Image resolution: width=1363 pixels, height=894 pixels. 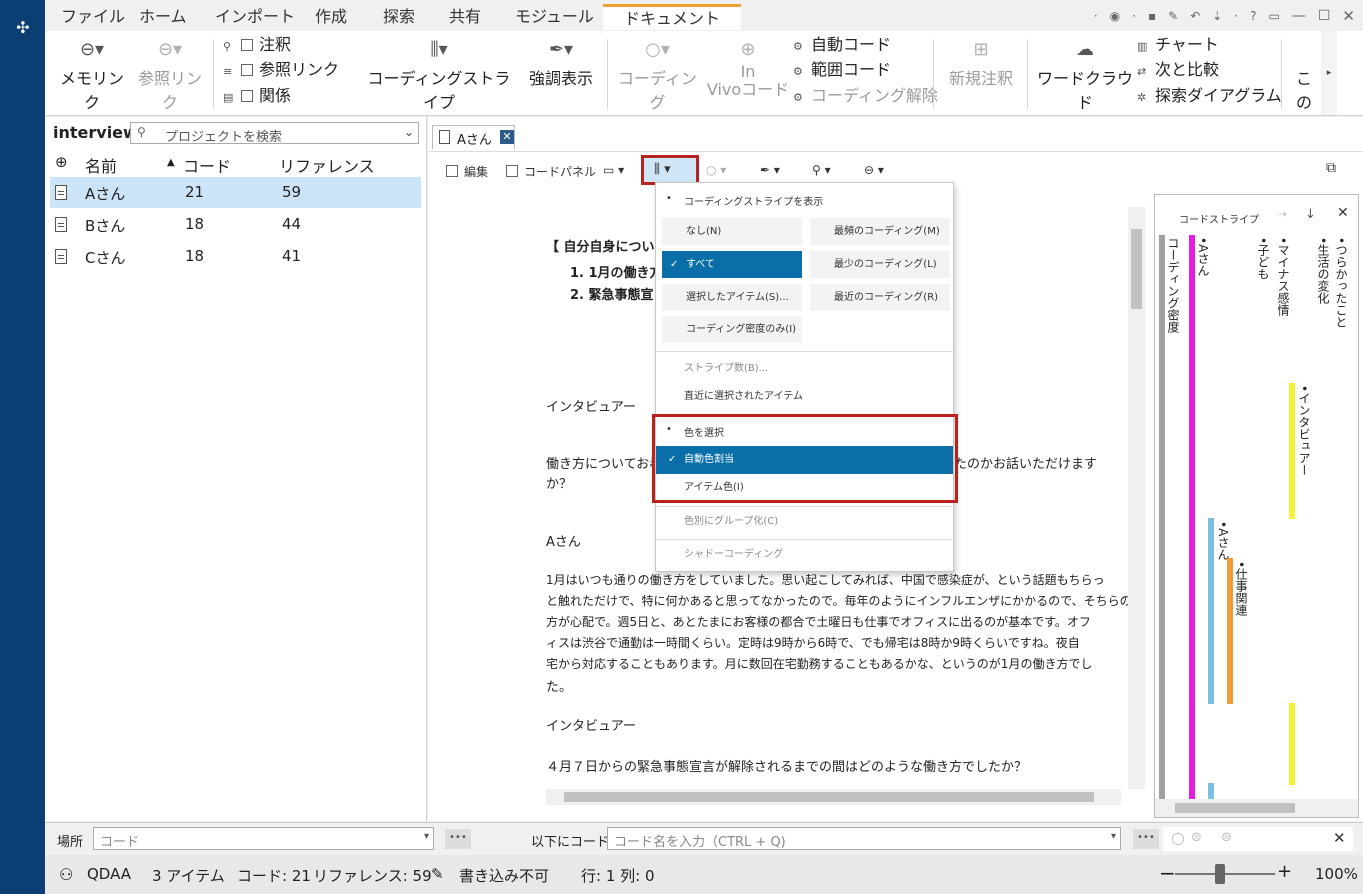 What do you see at coordinates (672, 17) in the screenshot?
I see `tab-document: ドキュメント` at bounding box center [672, 17].